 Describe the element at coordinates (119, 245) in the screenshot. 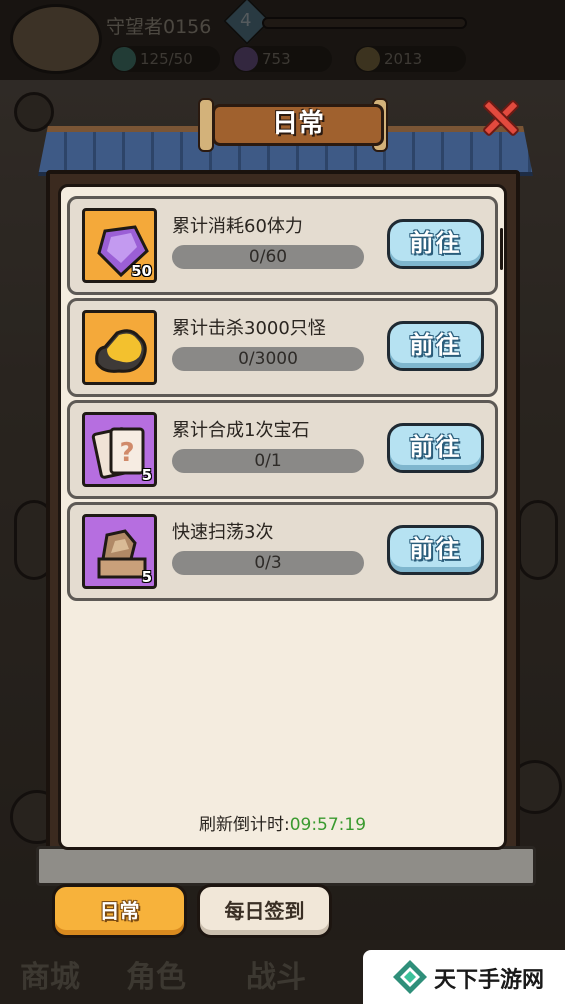

I see `purple-gem-icon: 50` at that location.